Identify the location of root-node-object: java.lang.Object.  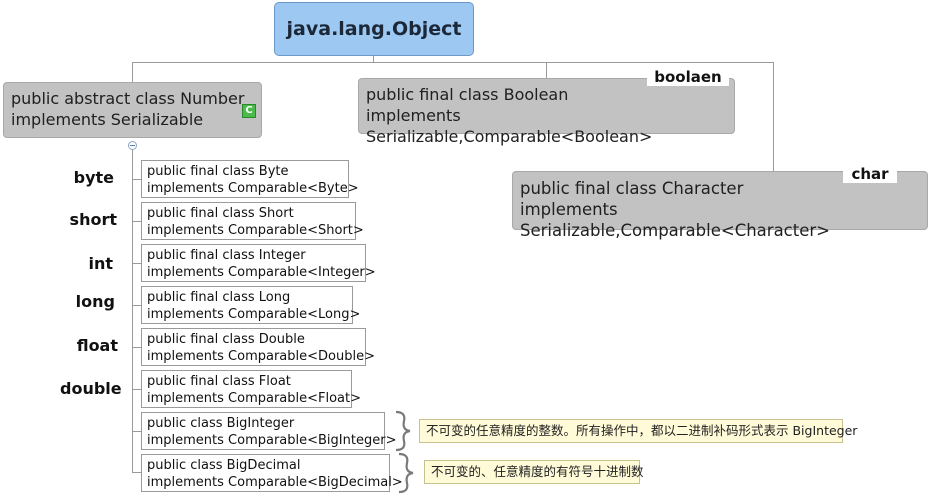
(374, 29).